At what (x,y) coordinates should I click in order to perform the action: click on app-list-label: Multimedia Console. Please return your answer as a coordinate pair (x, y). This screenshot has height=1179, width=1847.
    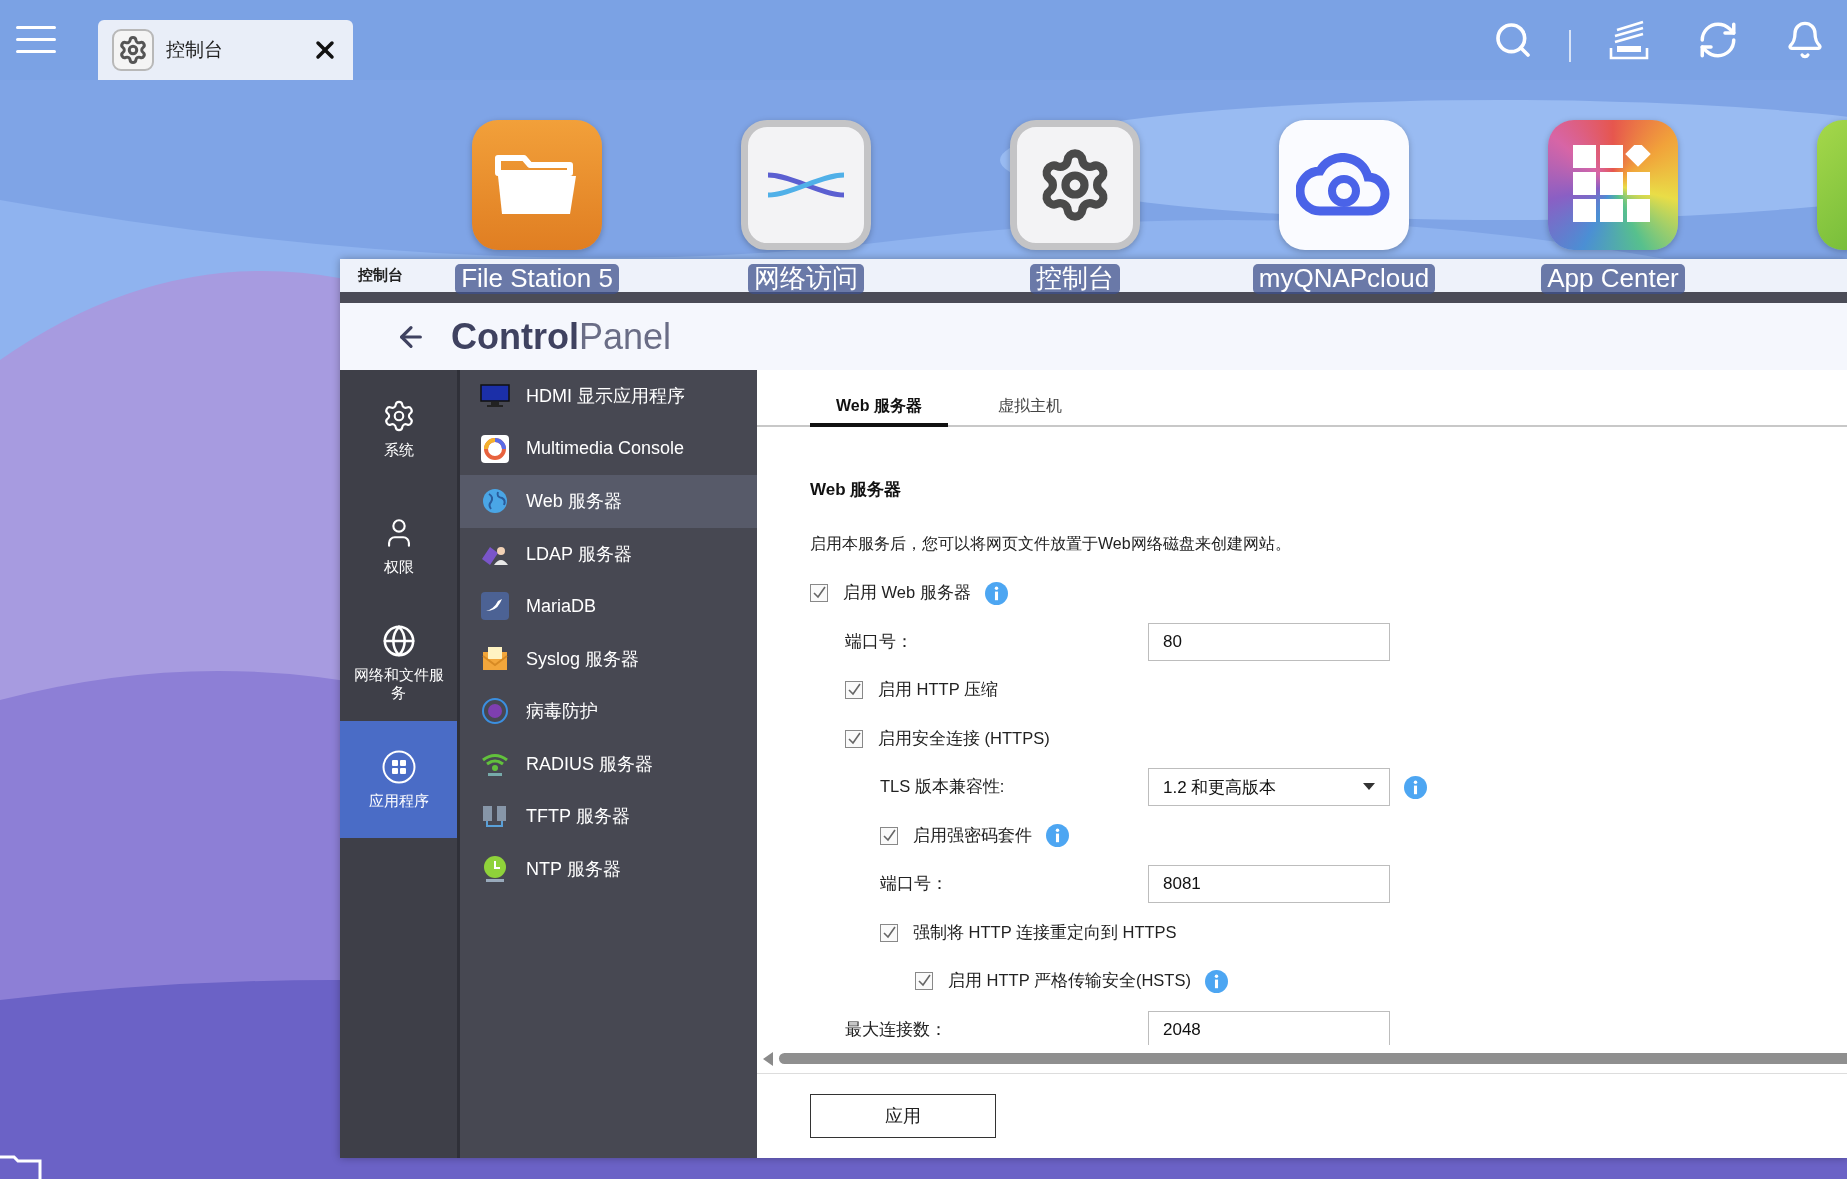
    Looking at the image, I should click on (605, 449).